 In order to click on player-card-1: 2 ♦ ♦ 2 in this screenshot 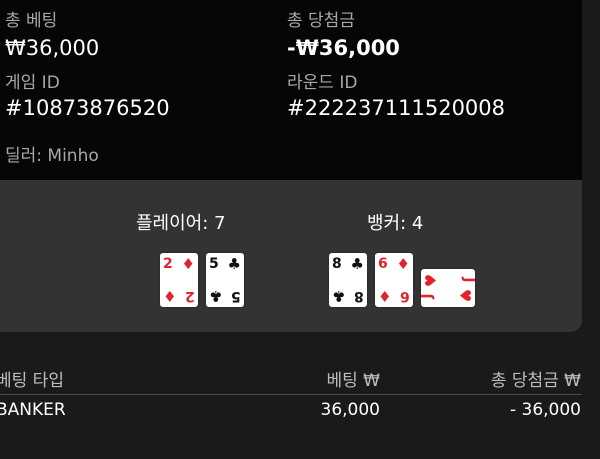, I will do `click(179, 280)`.